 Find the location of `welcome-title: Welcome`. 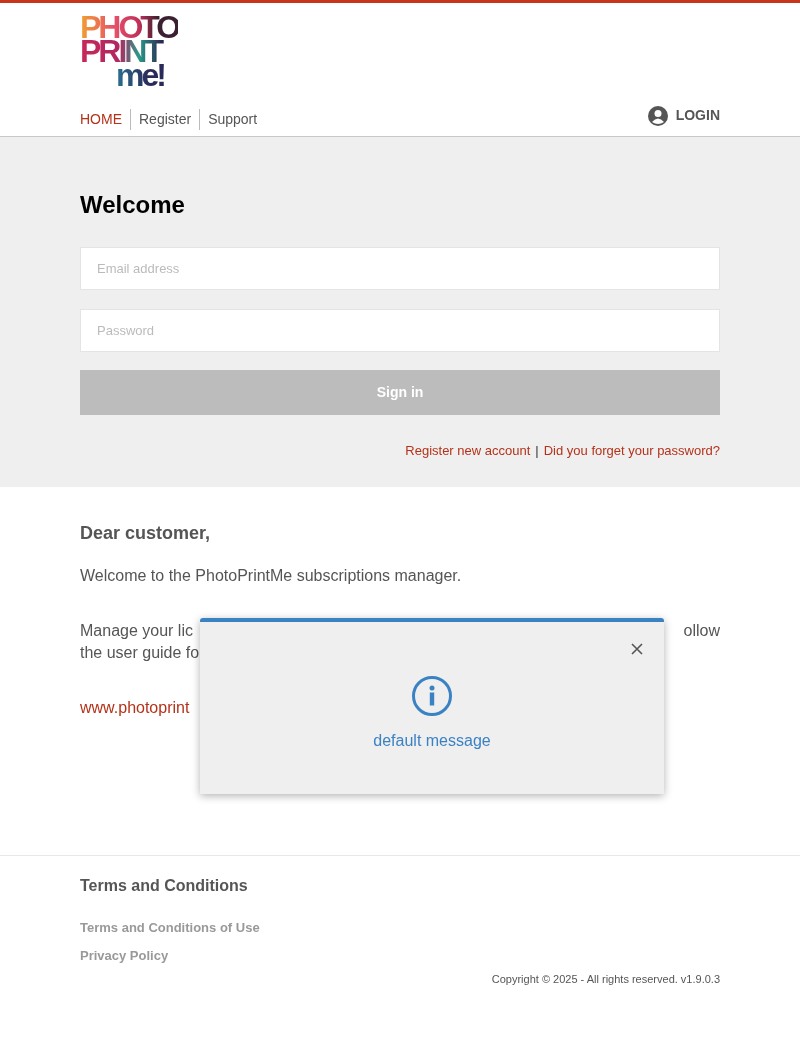

welcome-title: Welcome is located at coordinates (133, 205).